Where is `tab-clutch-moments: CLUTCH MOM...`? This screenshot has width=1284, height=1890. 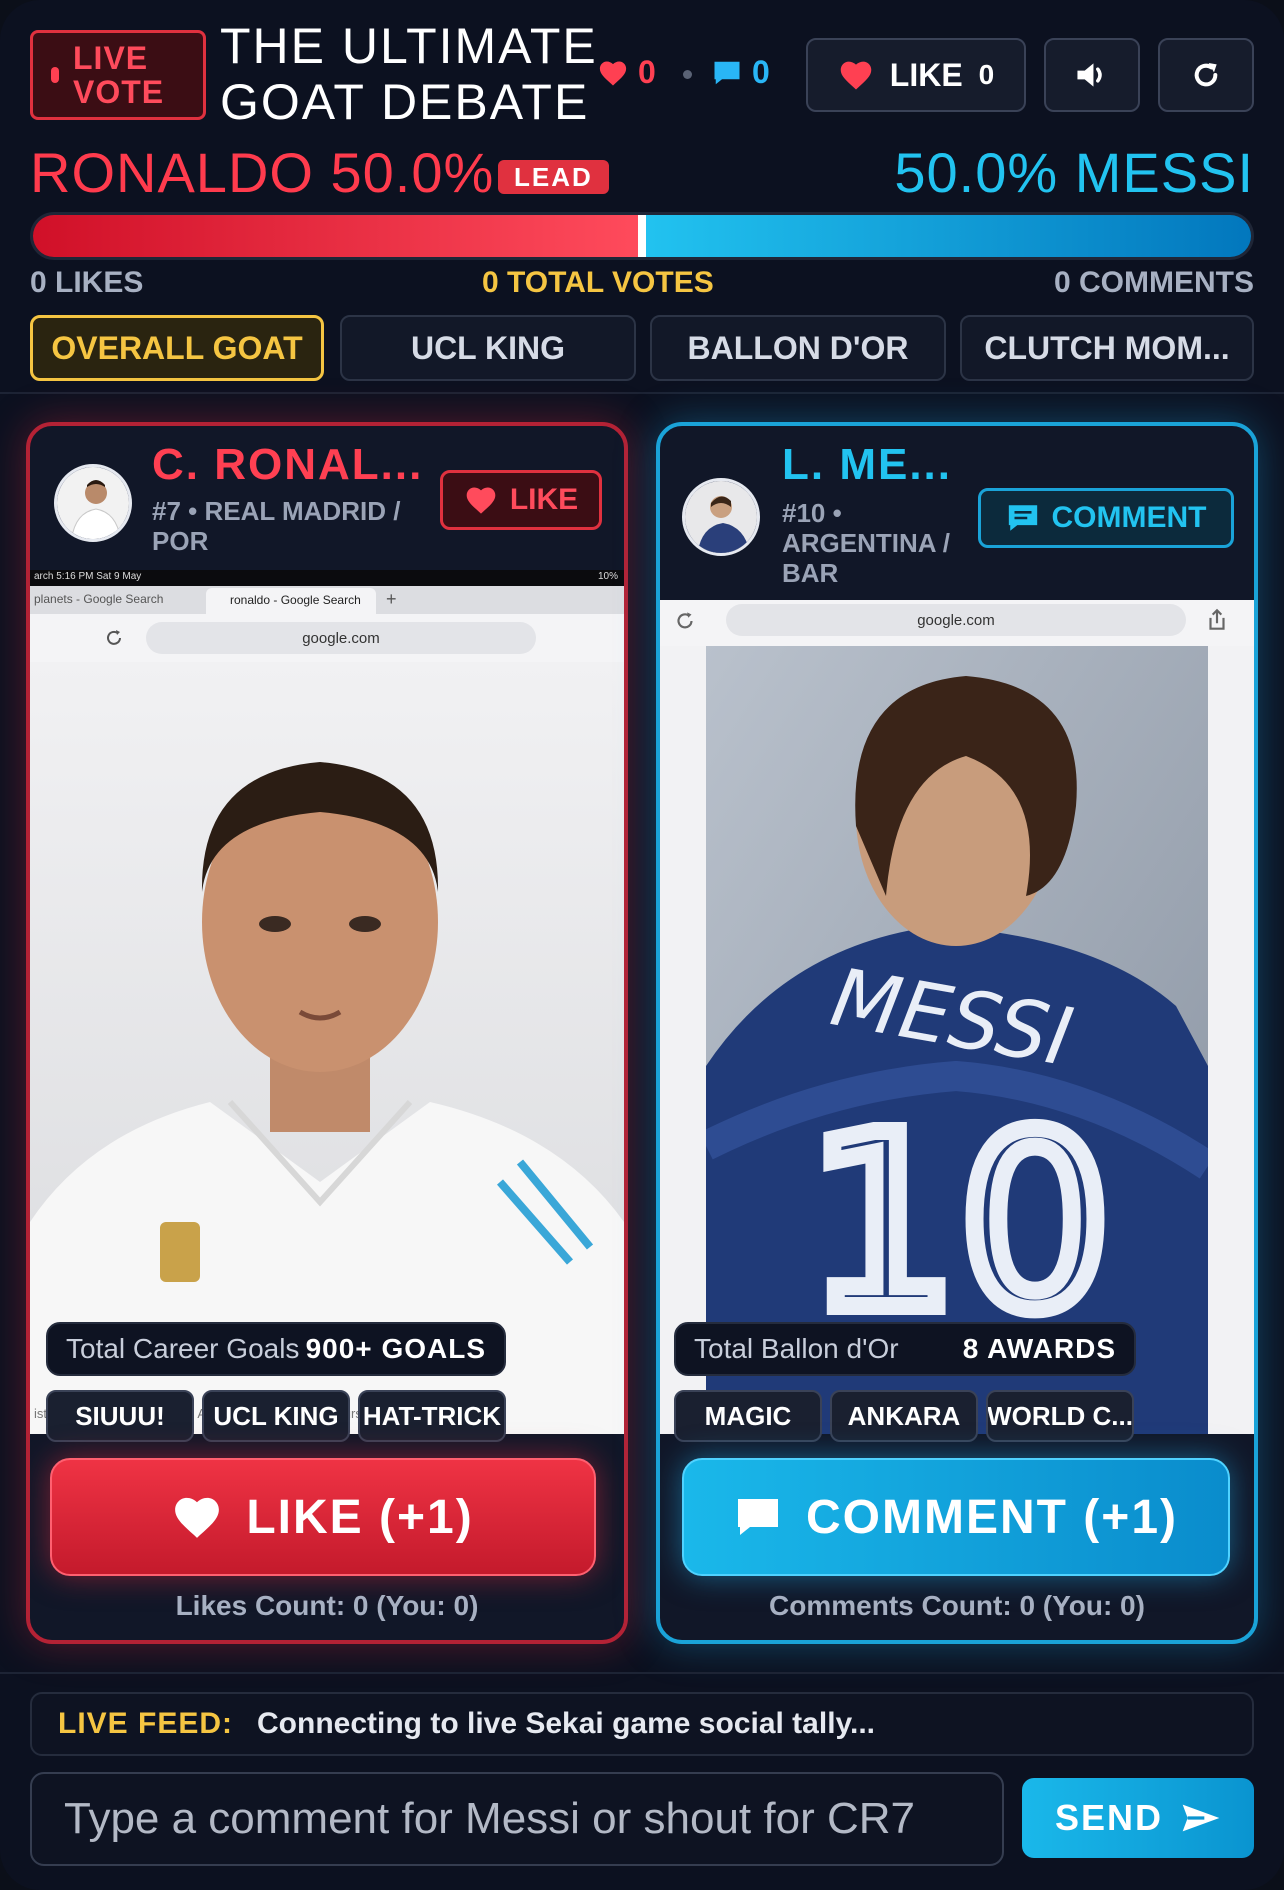
tab-clutch-moments: CLUTCH MOM... is located at coordinates (1107, 348).